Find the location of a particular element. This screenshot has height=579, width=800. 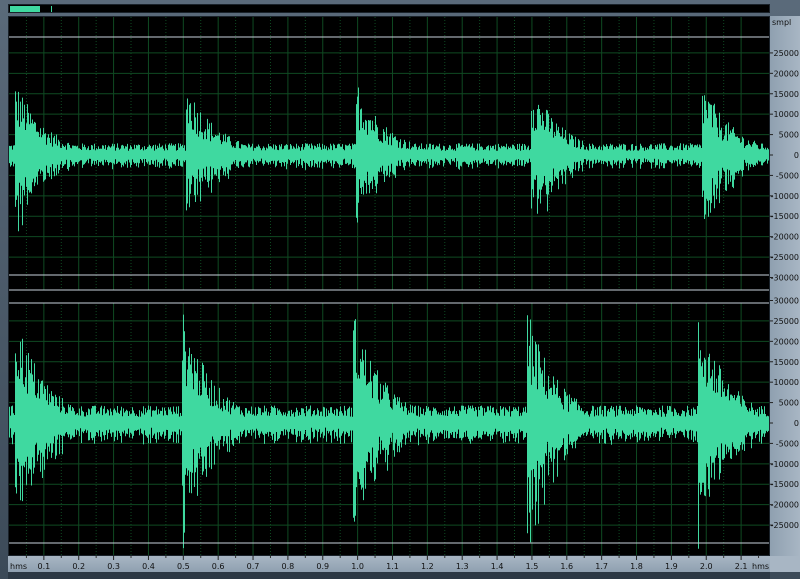

time-tick-label: 2.0 is located at coordinates (706, 566).